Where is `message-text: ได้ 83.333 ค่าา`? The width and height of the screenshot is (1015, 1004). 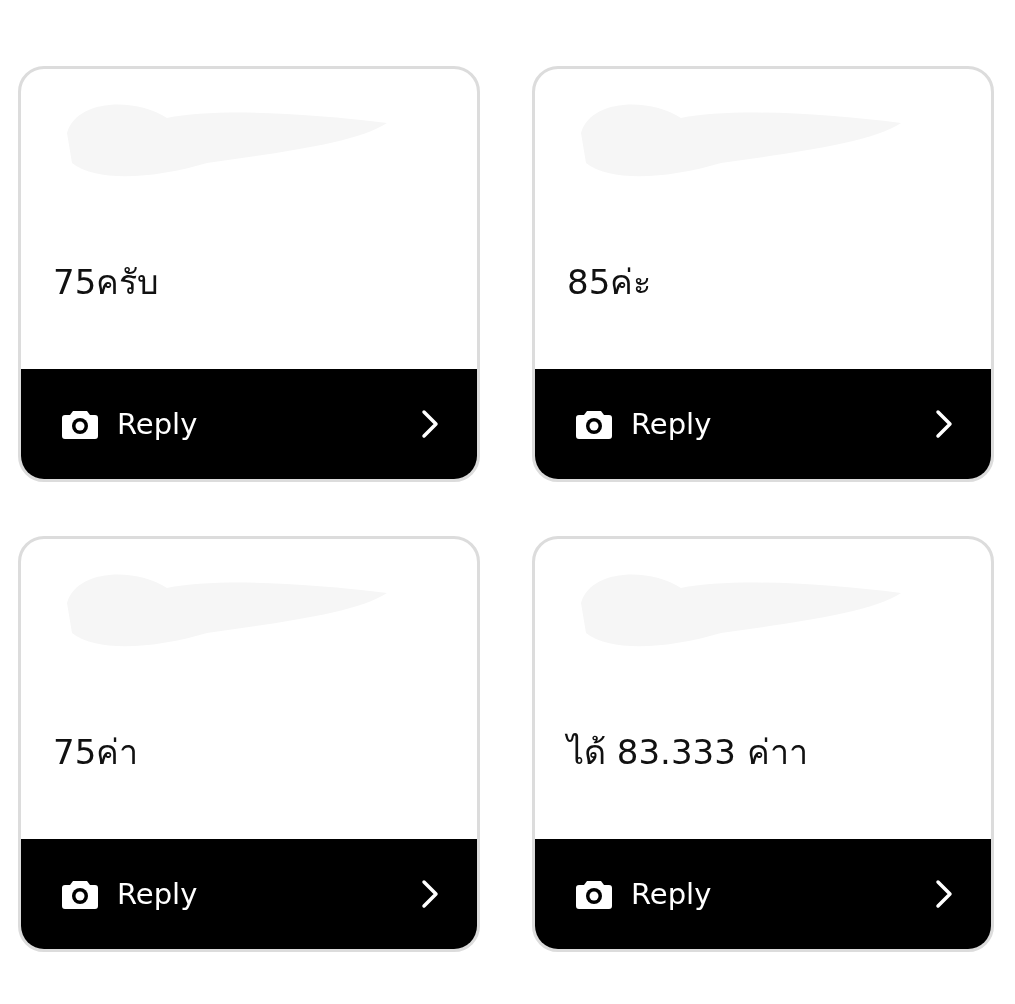
message-text: ได้ 83.333 ค่าา is located at coordinates (687, 752).